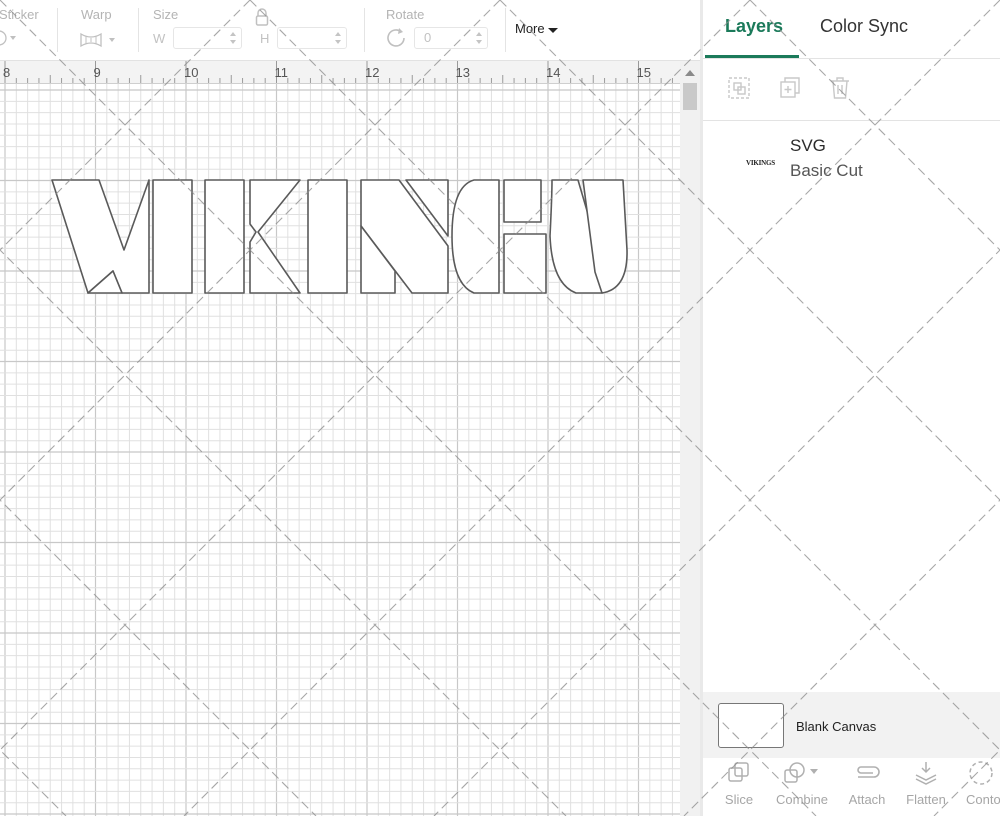 This screenshot has width=1000, height=816. I want to click on combine-icon, so click(801, 772).